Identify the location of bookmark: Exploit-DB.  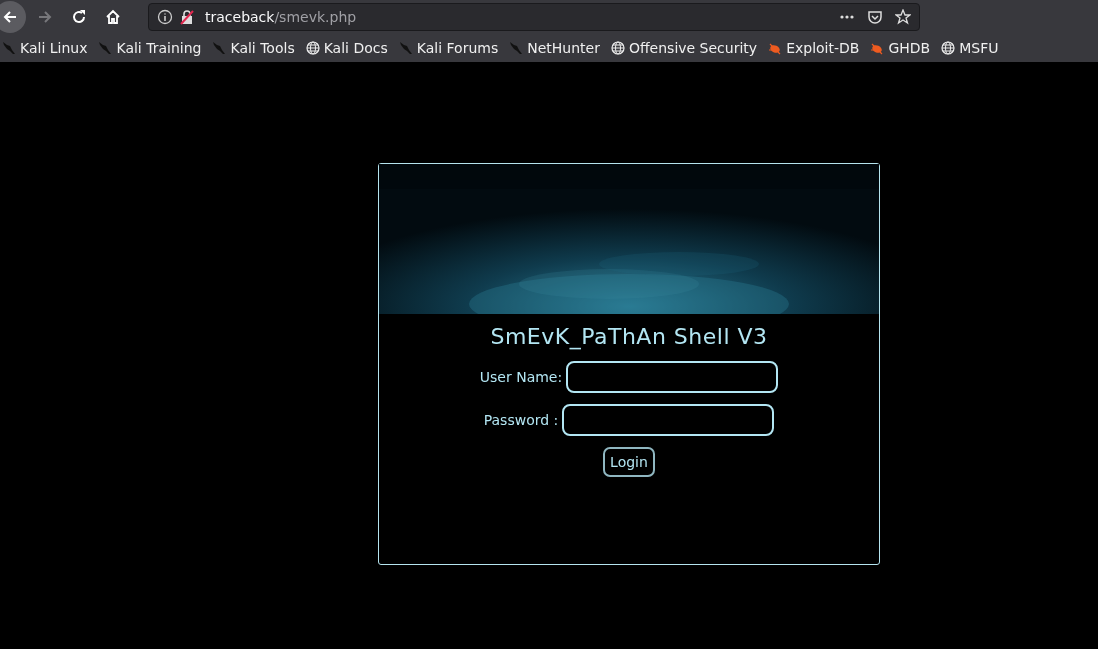
(814, 48).